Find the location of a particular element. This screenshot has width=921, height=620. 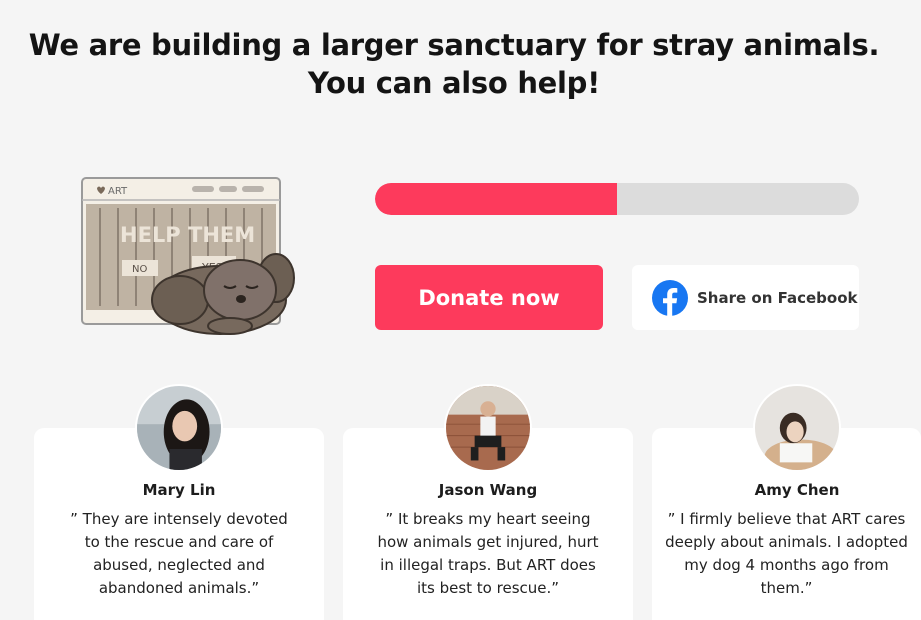

avatar-jason-wang is located at coordinates (488, 428).